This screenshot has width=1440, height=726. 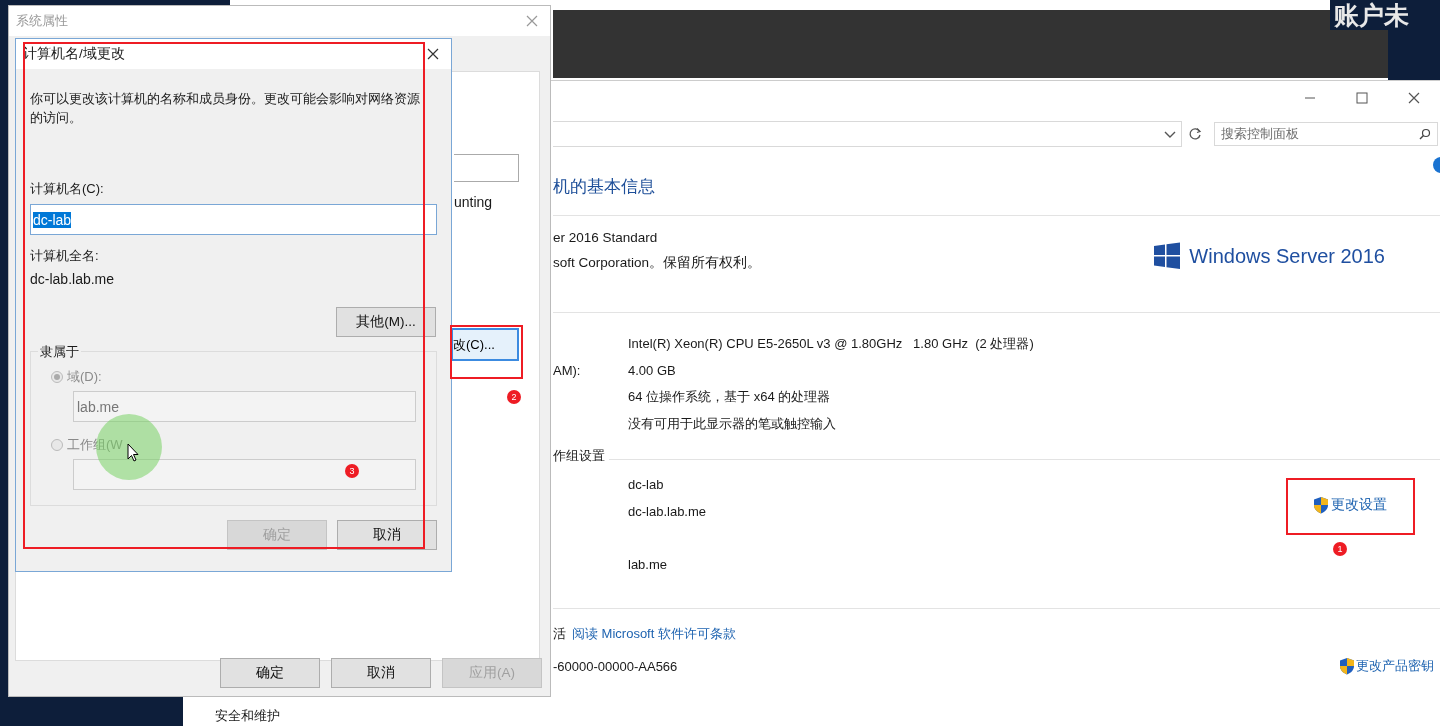 I want to click on logo-text: Windows Server 2016, so click(x=1287, y=256).